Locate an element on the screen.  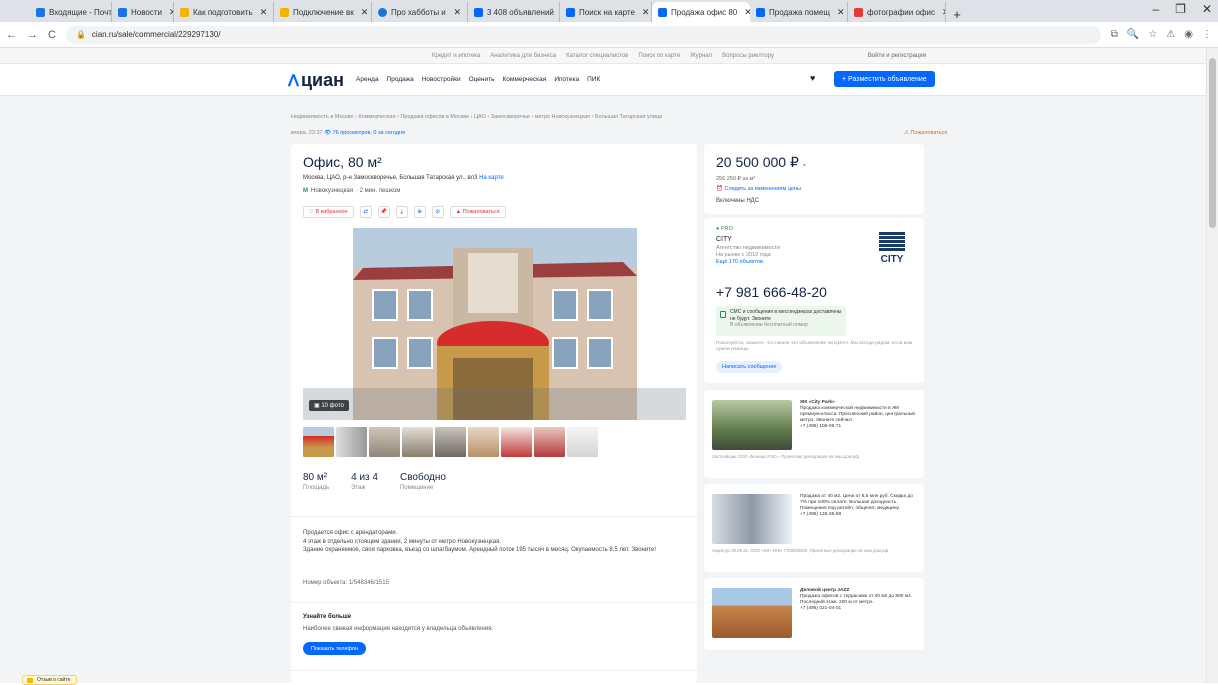
pin-icon: 📌 is located at coordinates (383, 212).